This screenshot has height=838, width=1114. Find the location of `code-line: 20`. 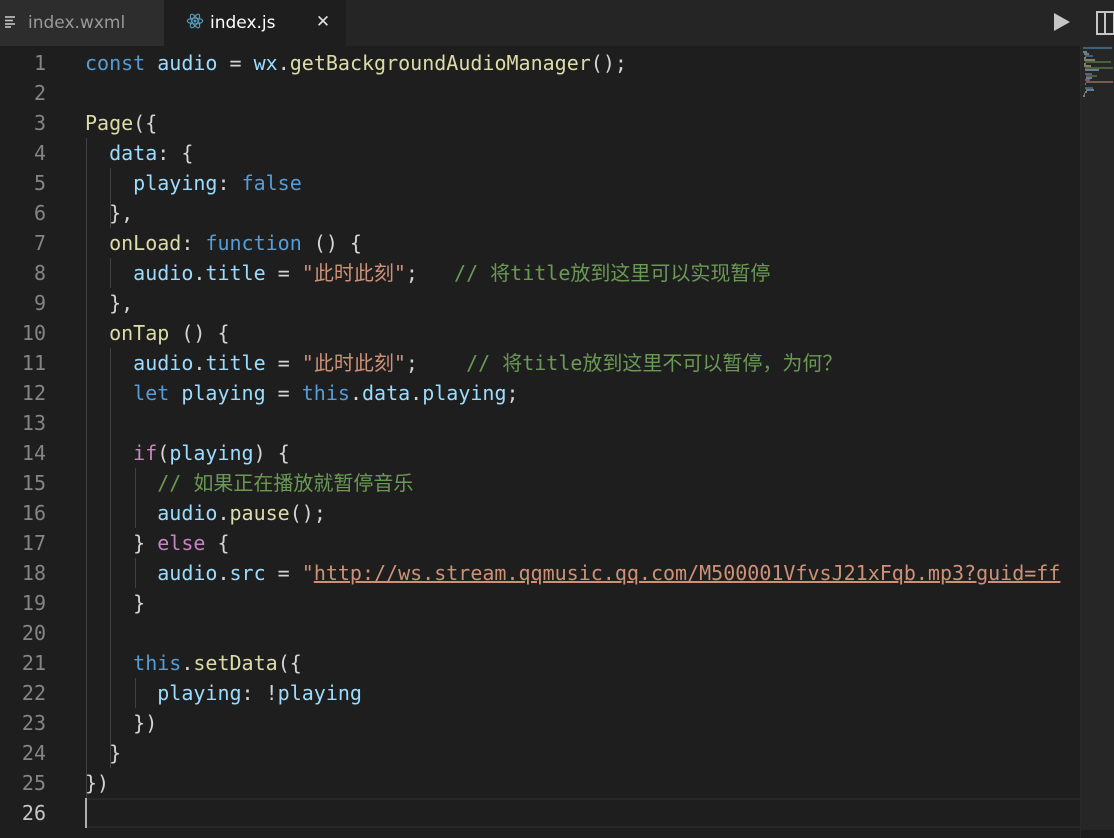

code-line: 20 is located at coordinates (540, 633).